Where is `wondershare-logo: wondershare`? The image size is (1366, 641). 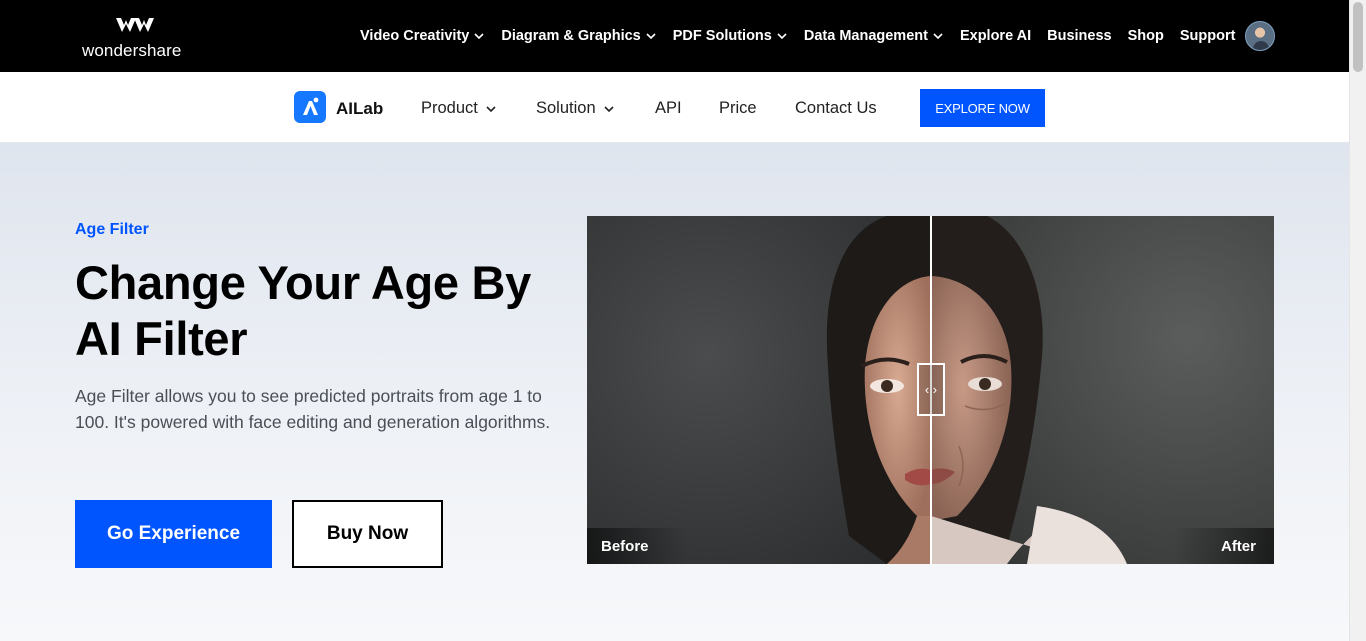
wondershare-logo: wondershare is located at coordinates (137, 38).